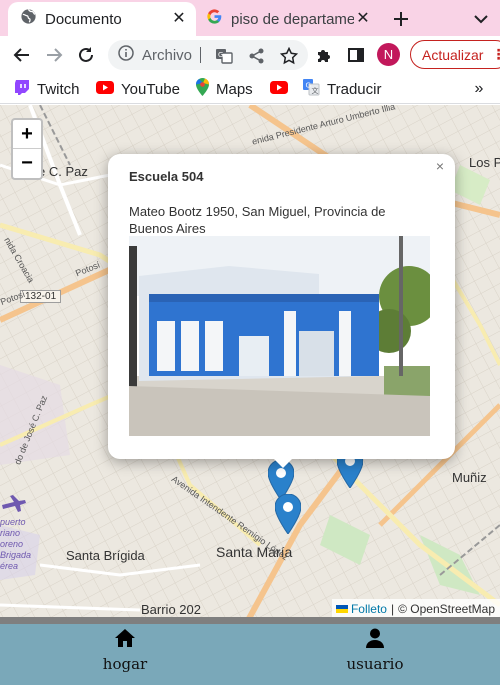 This screenshot has height=685, width=500. I want to click on map-label-jose-c-paz: e C. Paz, so click(63, 171).